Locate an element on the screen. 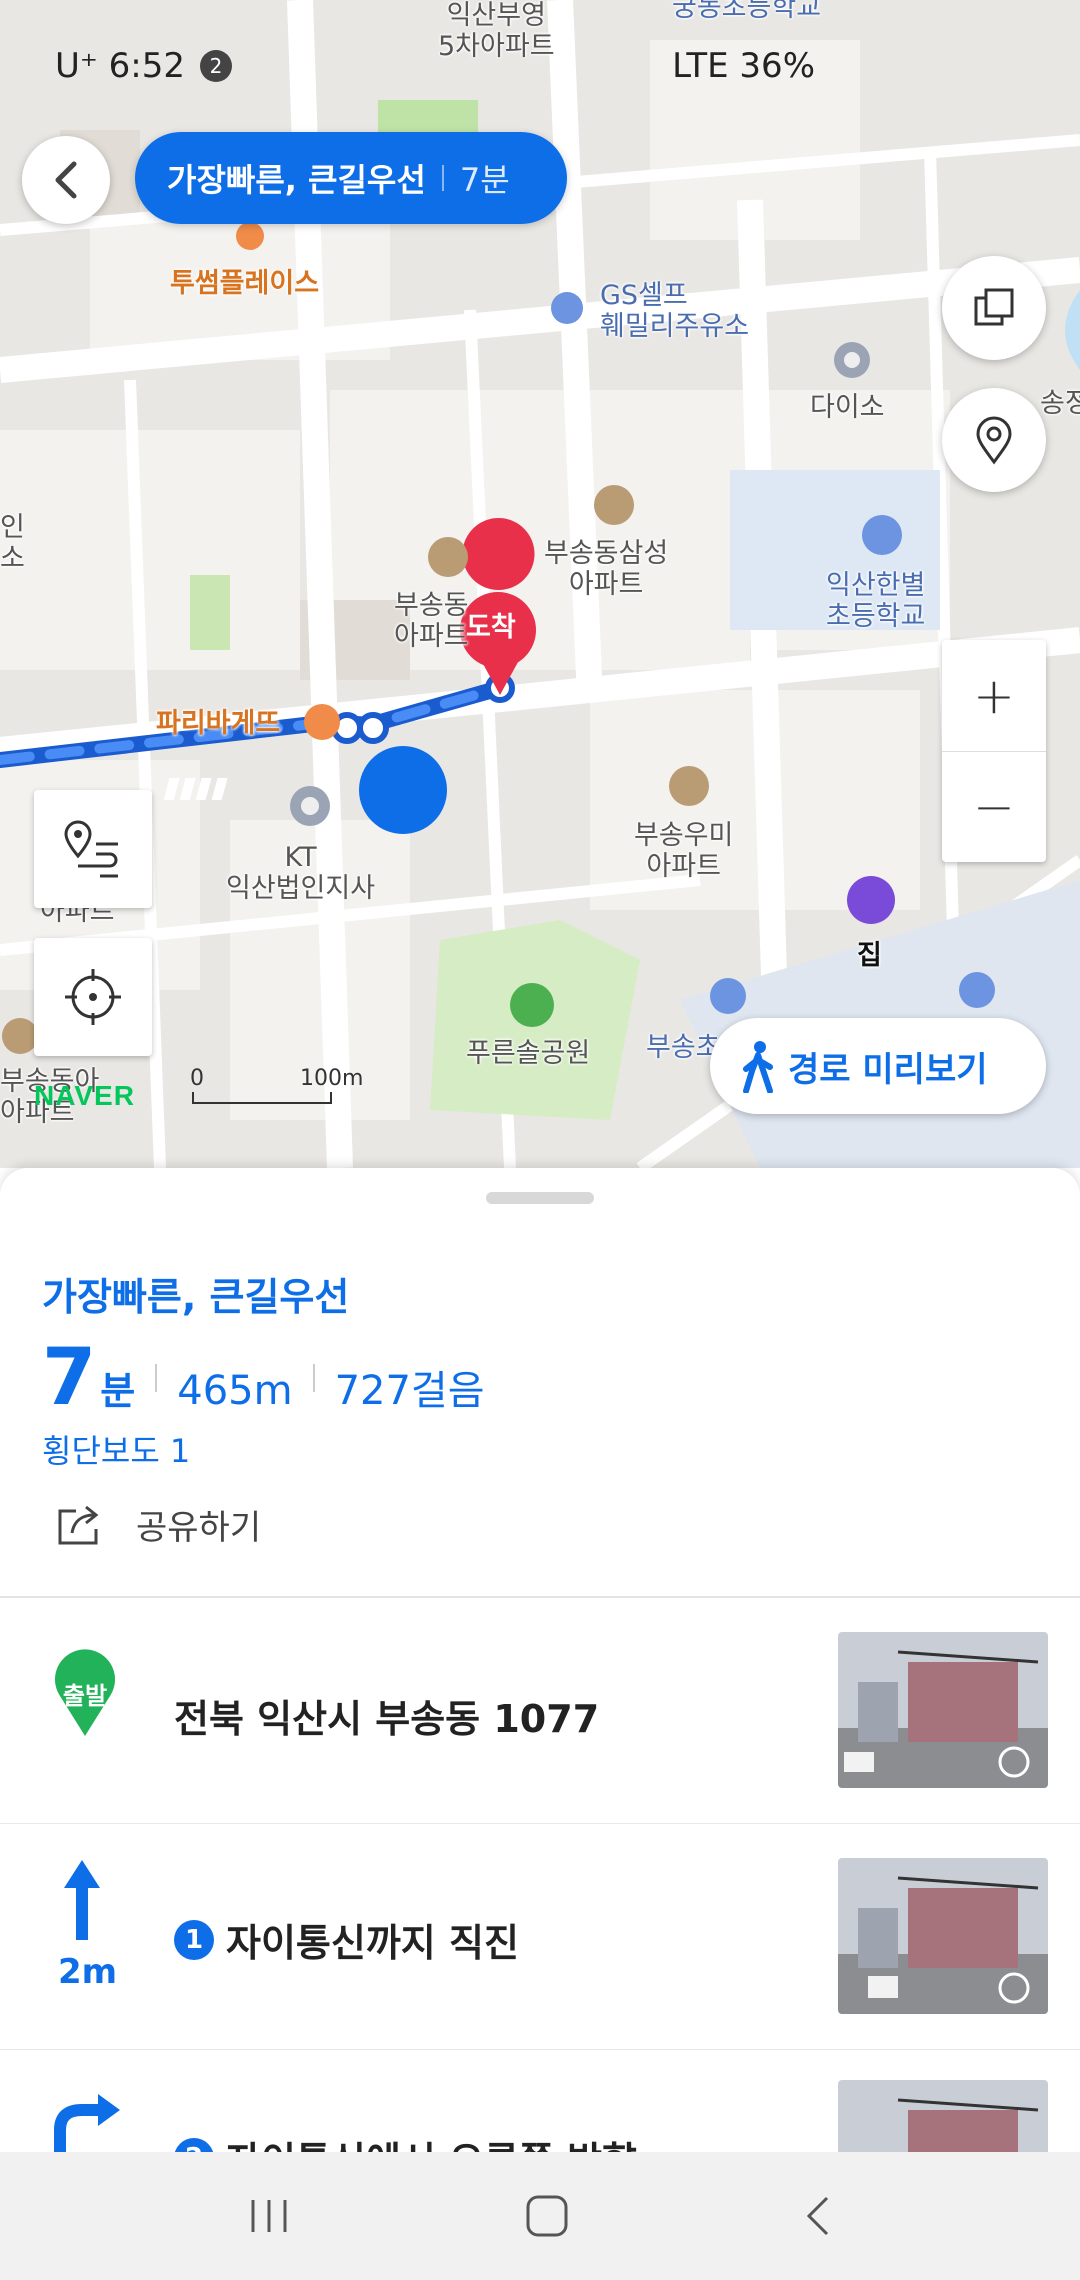  scale-zero: 0 is located at coordinates (197, 1078).